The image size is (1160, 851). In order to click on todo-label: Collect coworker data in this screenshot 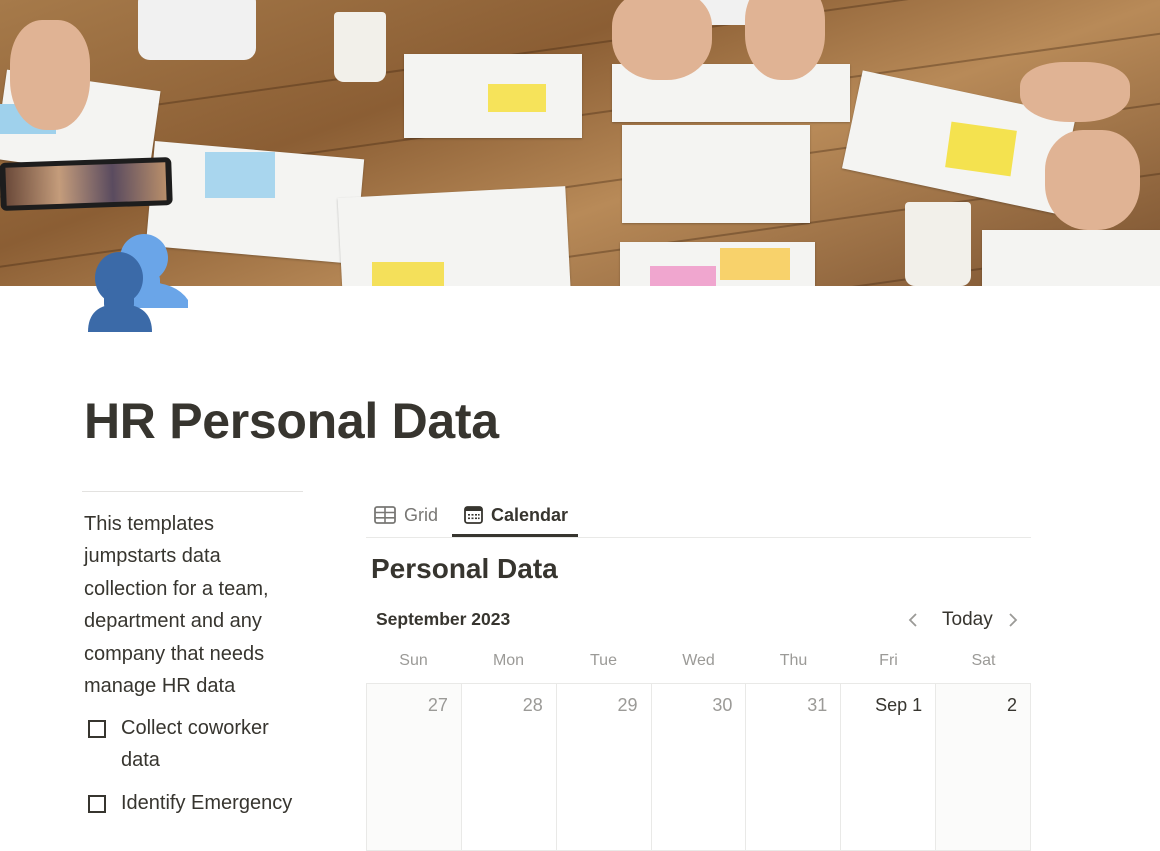, I will do `click(212, 744)`.